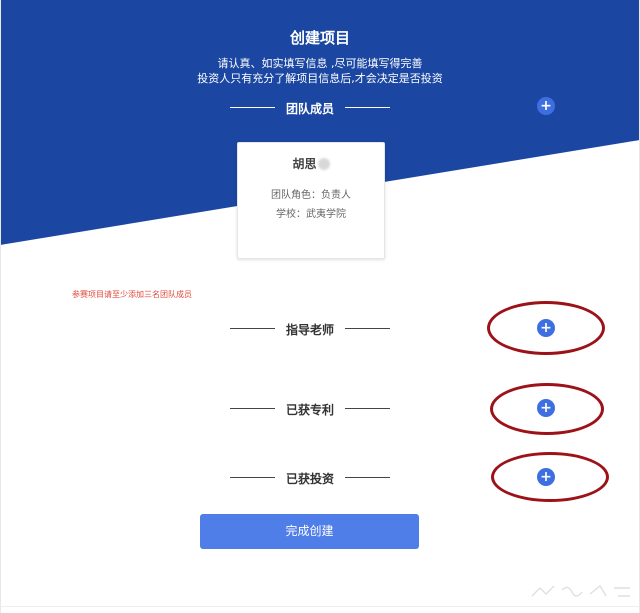 This screenshot has width=640, height=613. I want to click on team-section-label: 团队成员, so click(309, 109).